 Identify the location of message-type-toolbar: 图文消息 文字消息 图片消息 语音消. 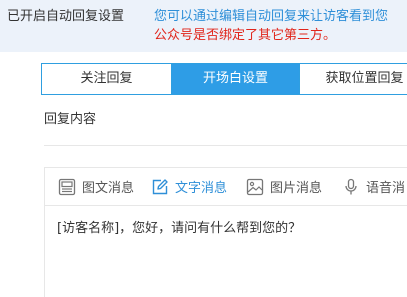
(225, 186).